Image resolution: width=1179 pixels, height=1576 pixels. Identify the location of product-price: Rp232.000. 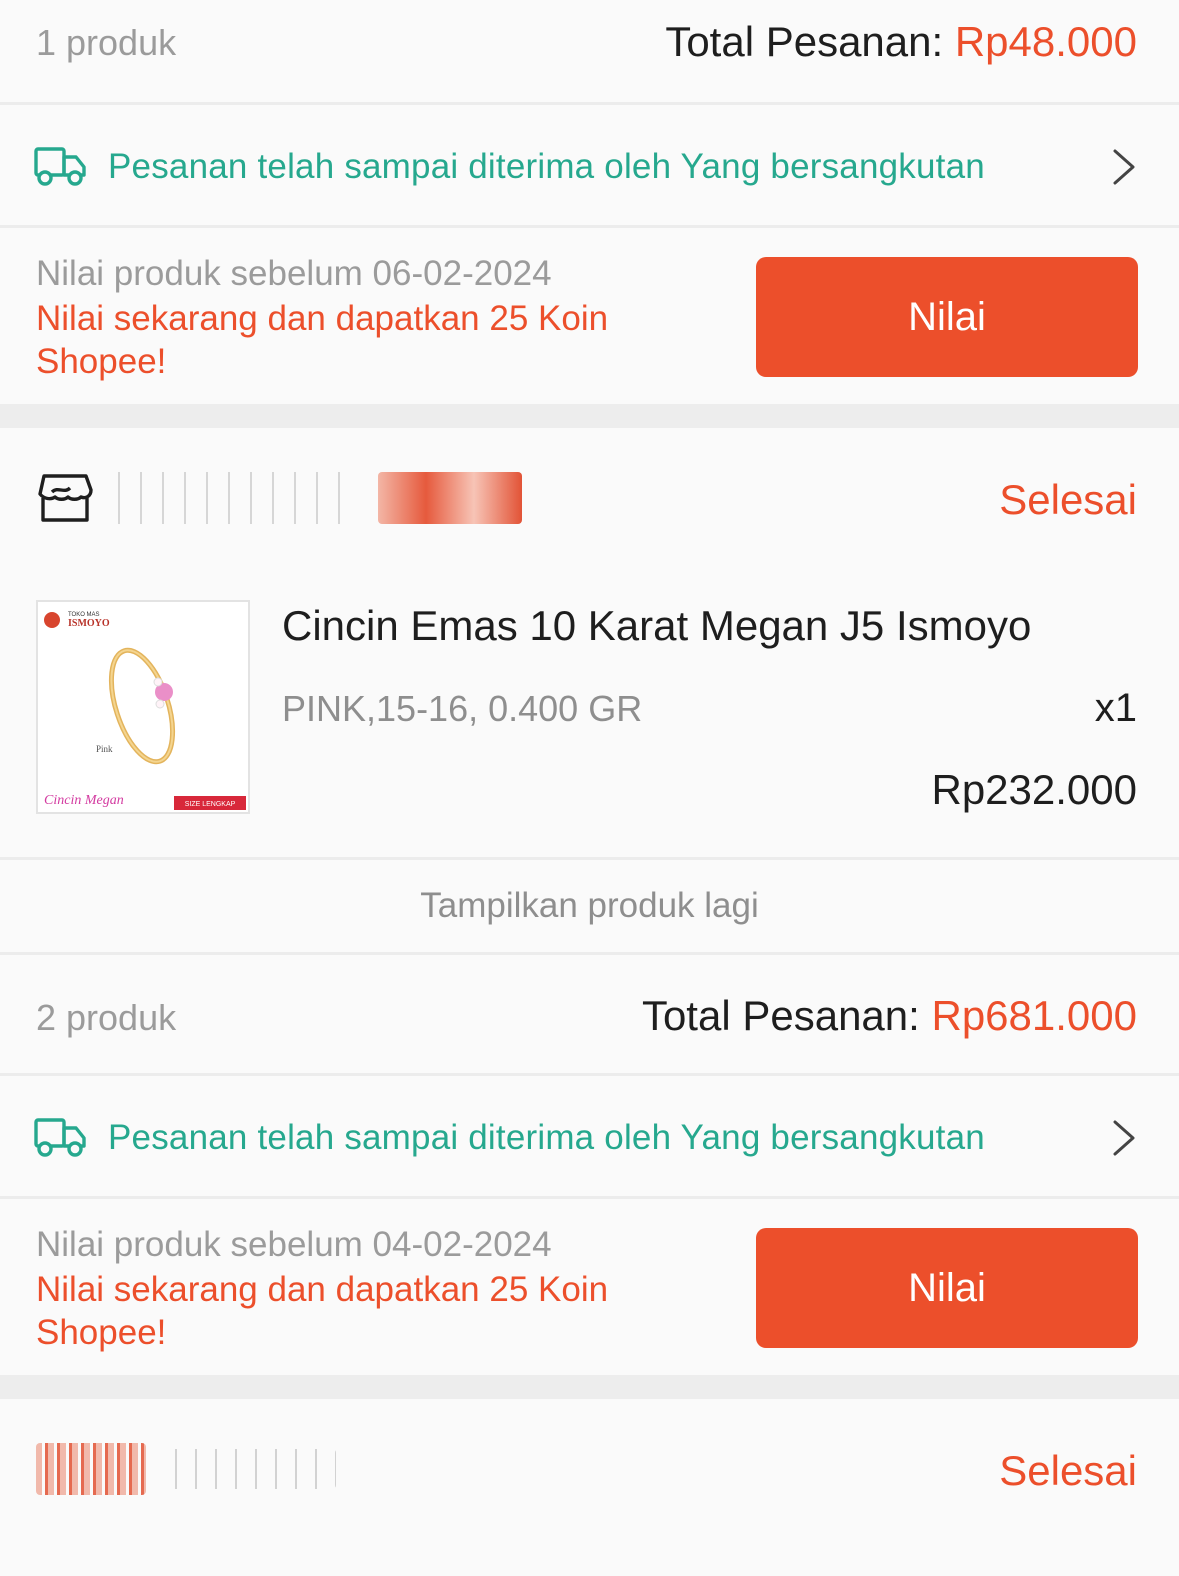
(1034, 789).